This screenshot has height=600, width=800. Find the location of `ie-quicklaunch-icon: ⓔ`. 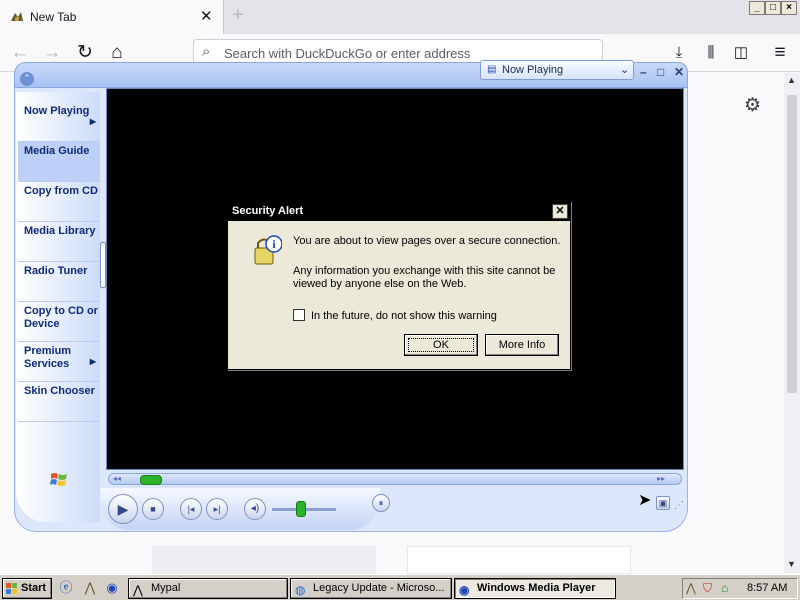

ie-quicklaunch-icon: ⓔ is located at coordinates (66, 588).